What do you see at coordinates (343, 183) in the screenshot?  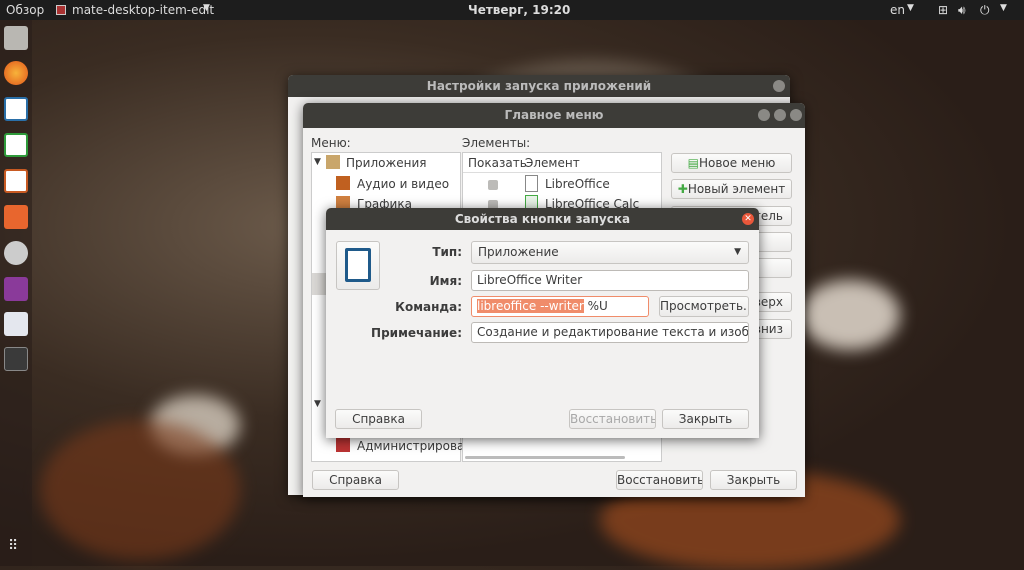 I see `multimedia-icon` at bounding box center [343, 183].